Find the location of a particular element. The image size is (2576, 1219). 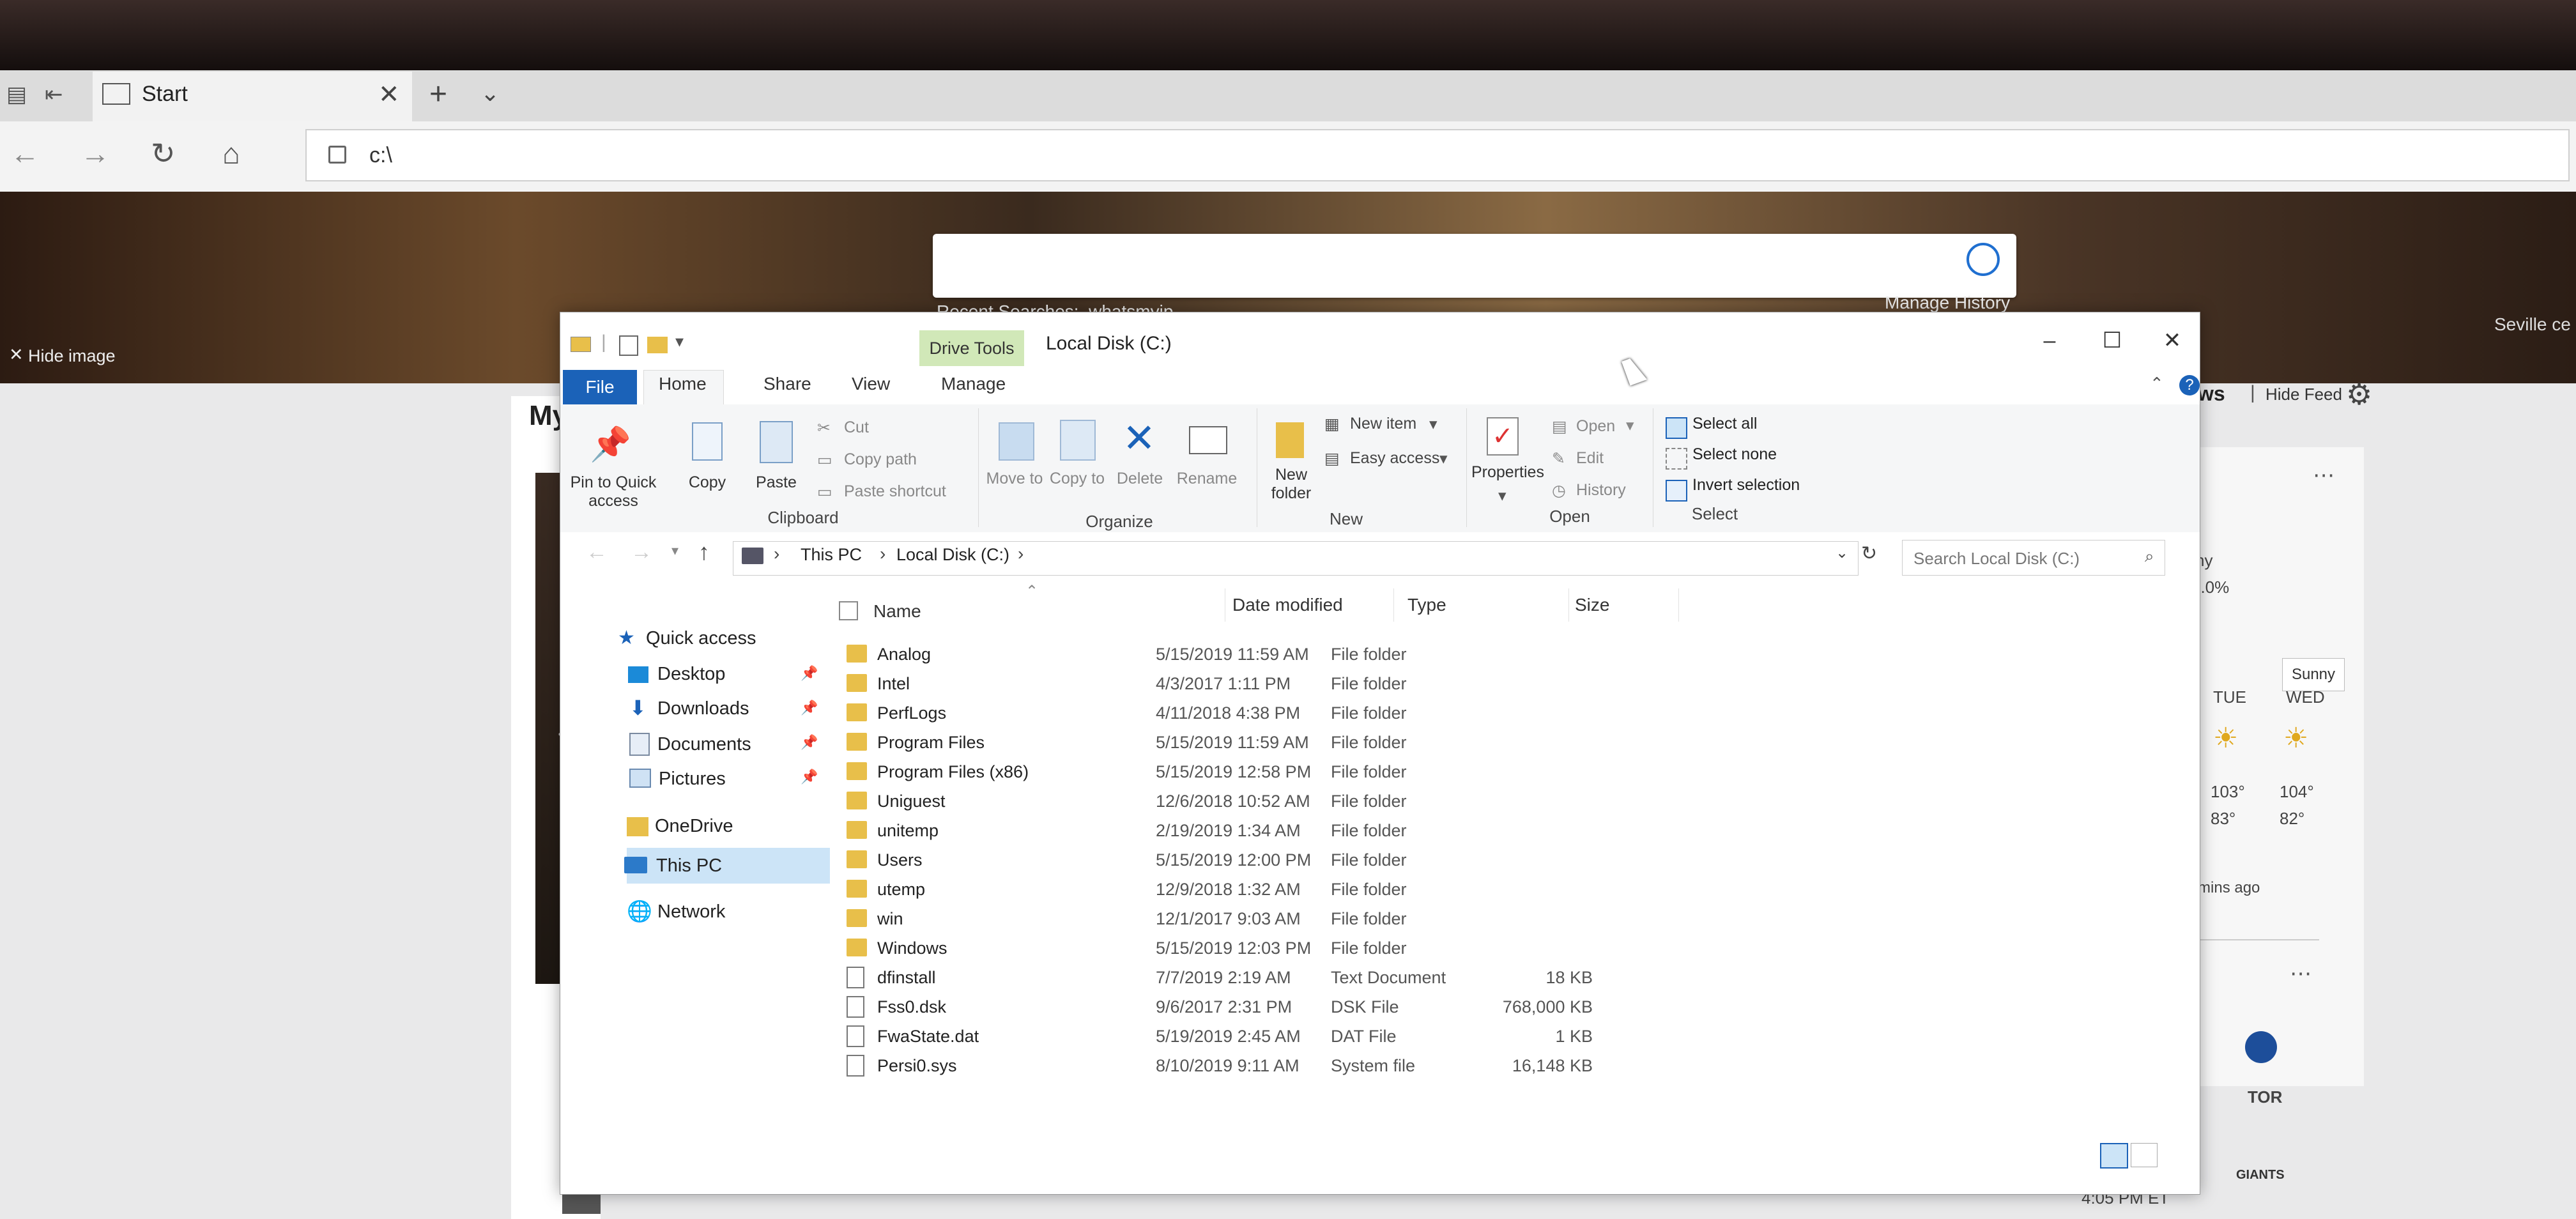

tab-title: Start is located at coordinates (165, 94).